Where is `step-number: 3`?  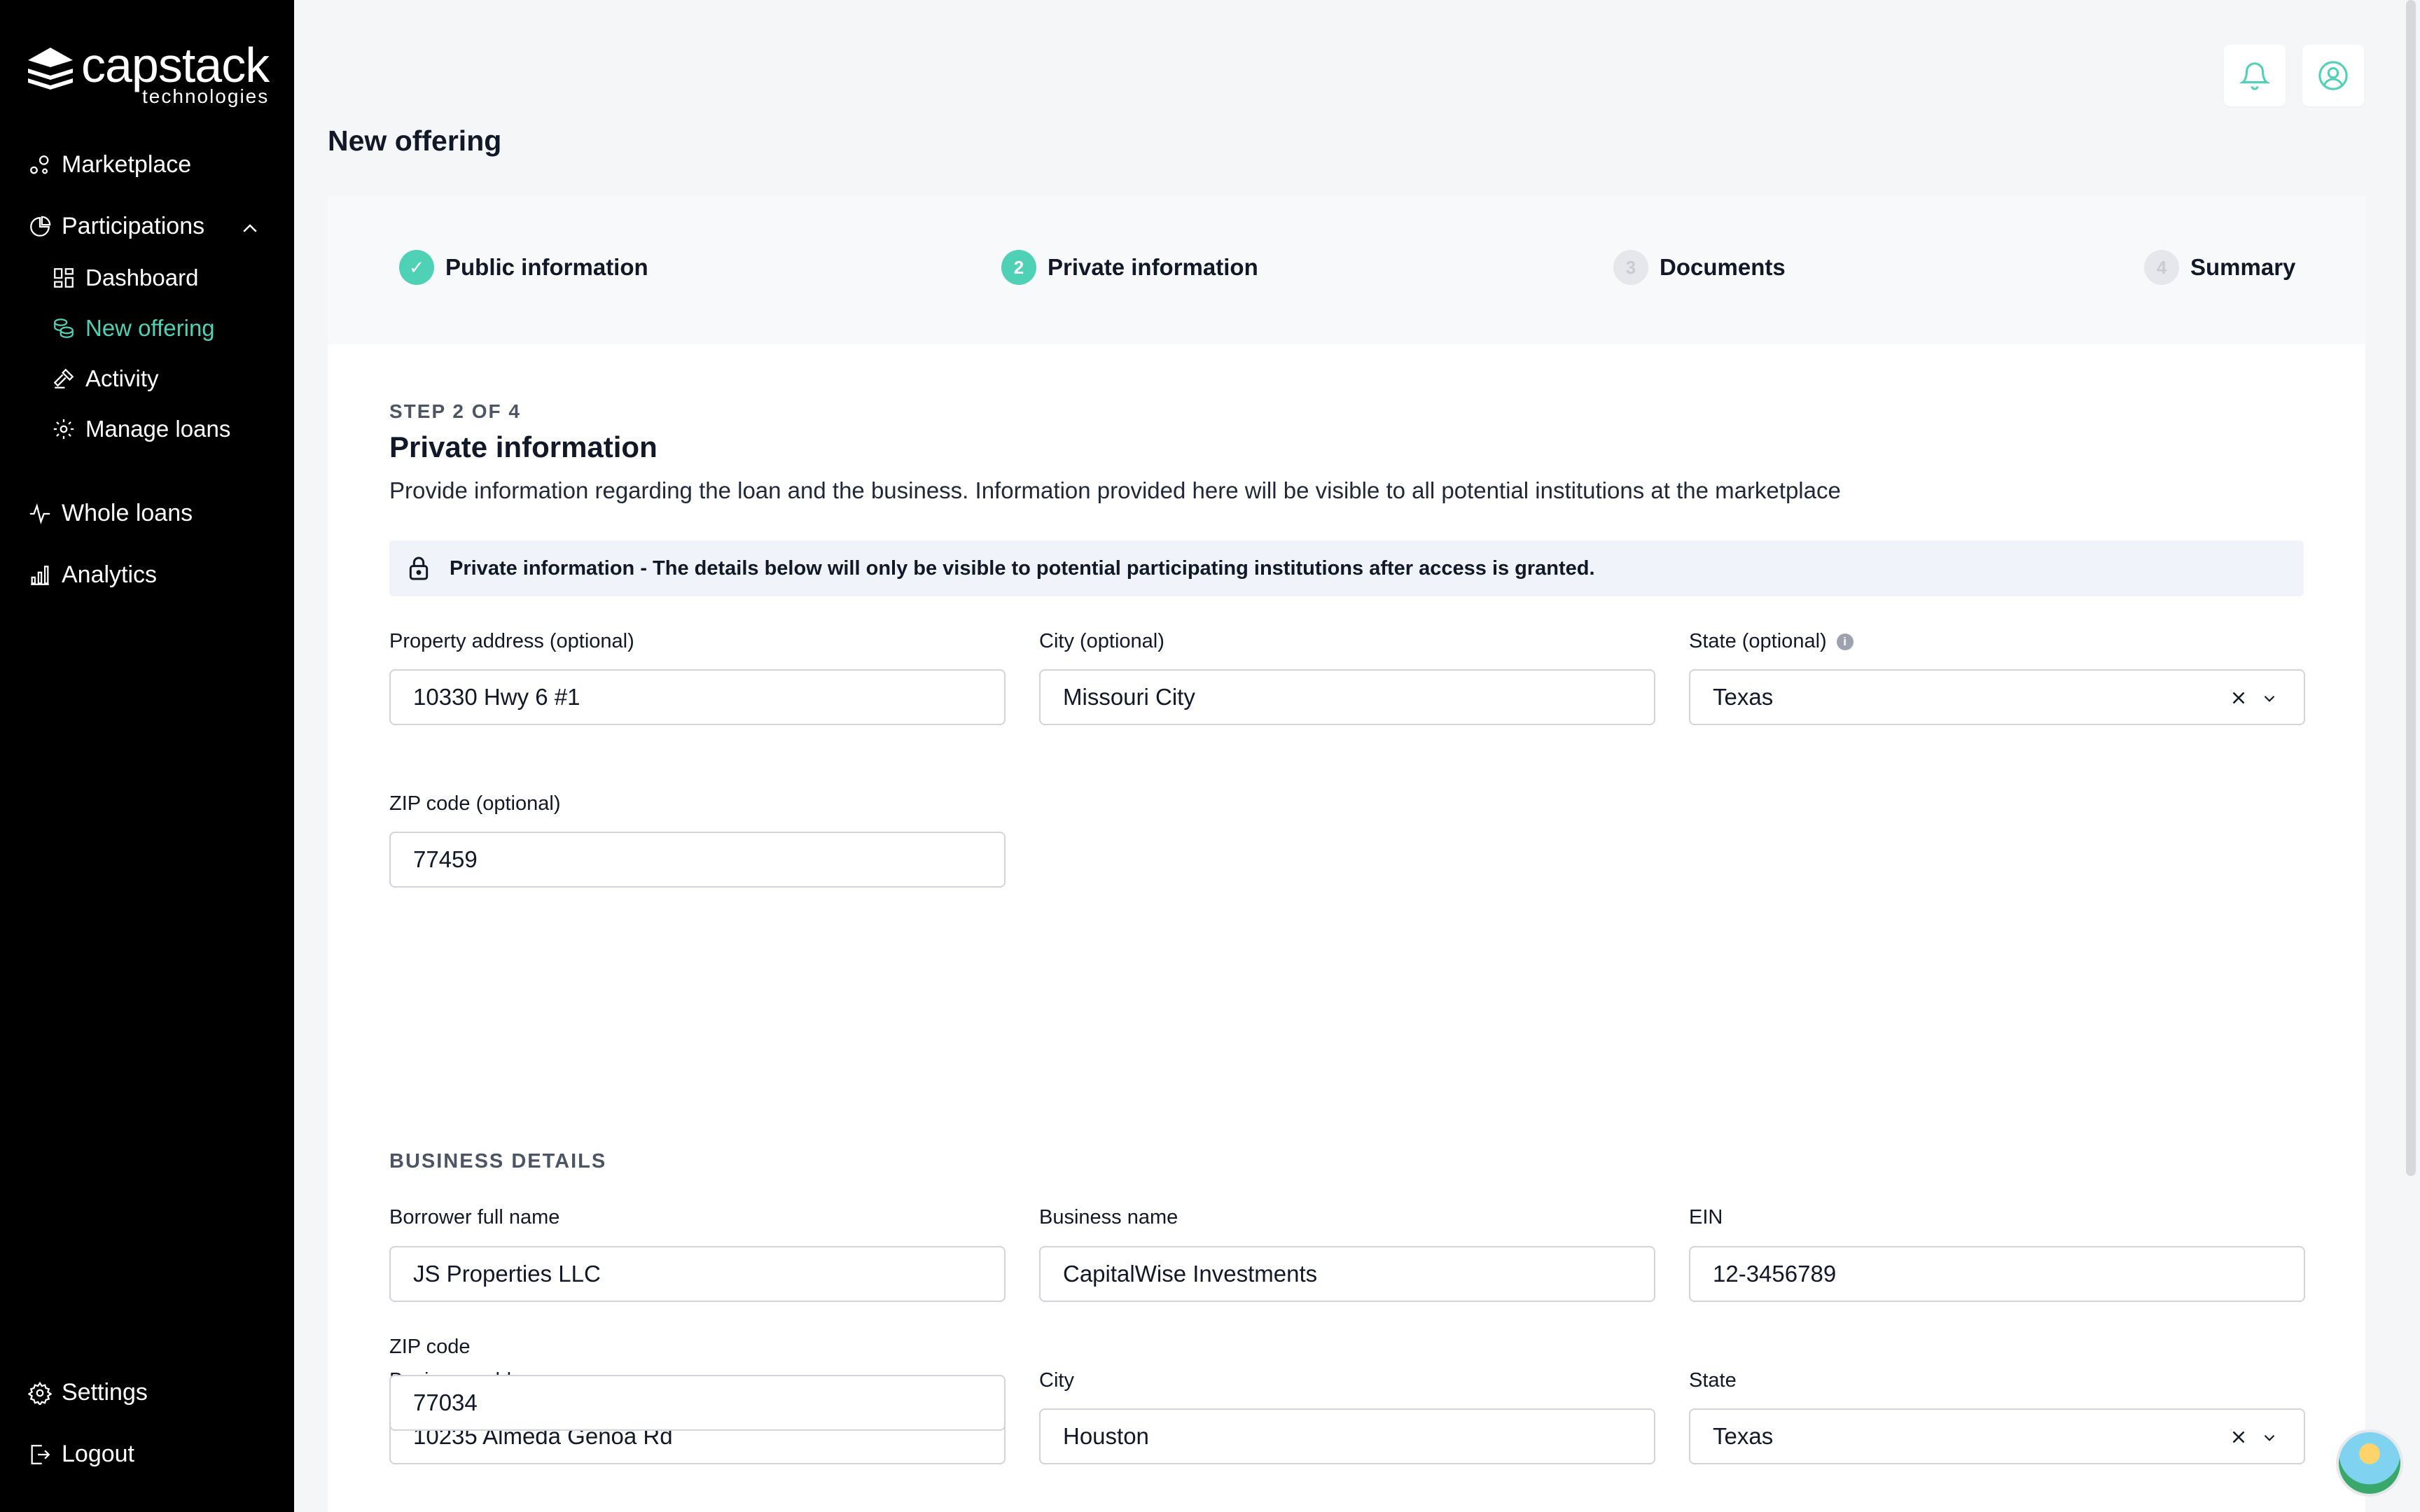
step-number: 3 is located at coordinates (1630, 267).